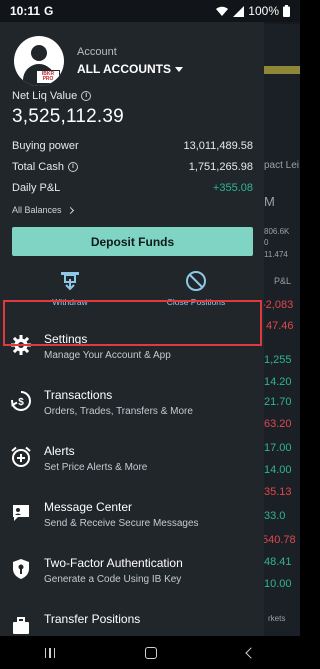  I want to click on daily-pl-value: +355.08, so click(232, 188).